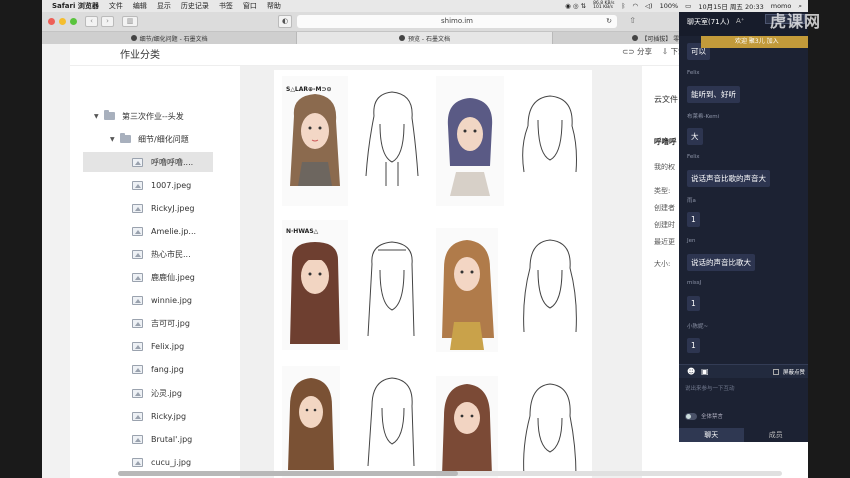 The image size is (850, 478). I want to click on tree-folder-hair: ▼ 第三次作业--头发, so click(139, 116).